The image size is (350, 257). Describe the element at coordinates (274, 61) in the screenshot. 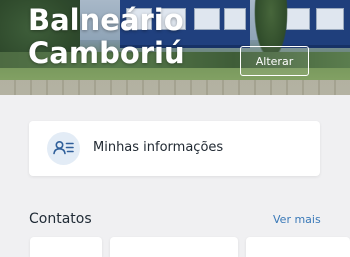

I see `change-city-button: Alterar` at that location.